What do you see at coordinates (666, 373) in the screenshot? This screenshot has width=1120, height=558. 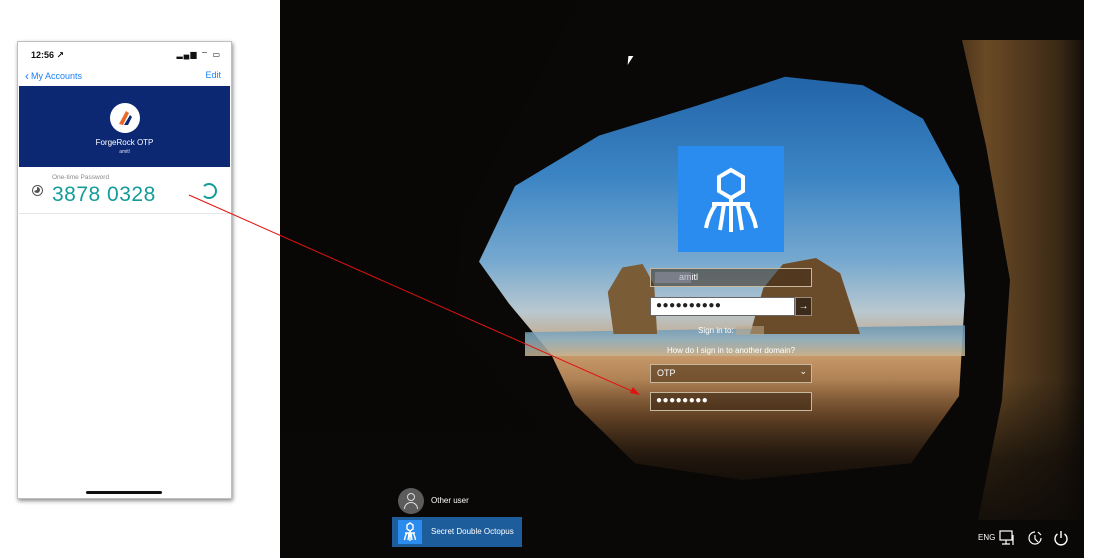 I see `provider-value: OTP` at bounding box center [666, 373].